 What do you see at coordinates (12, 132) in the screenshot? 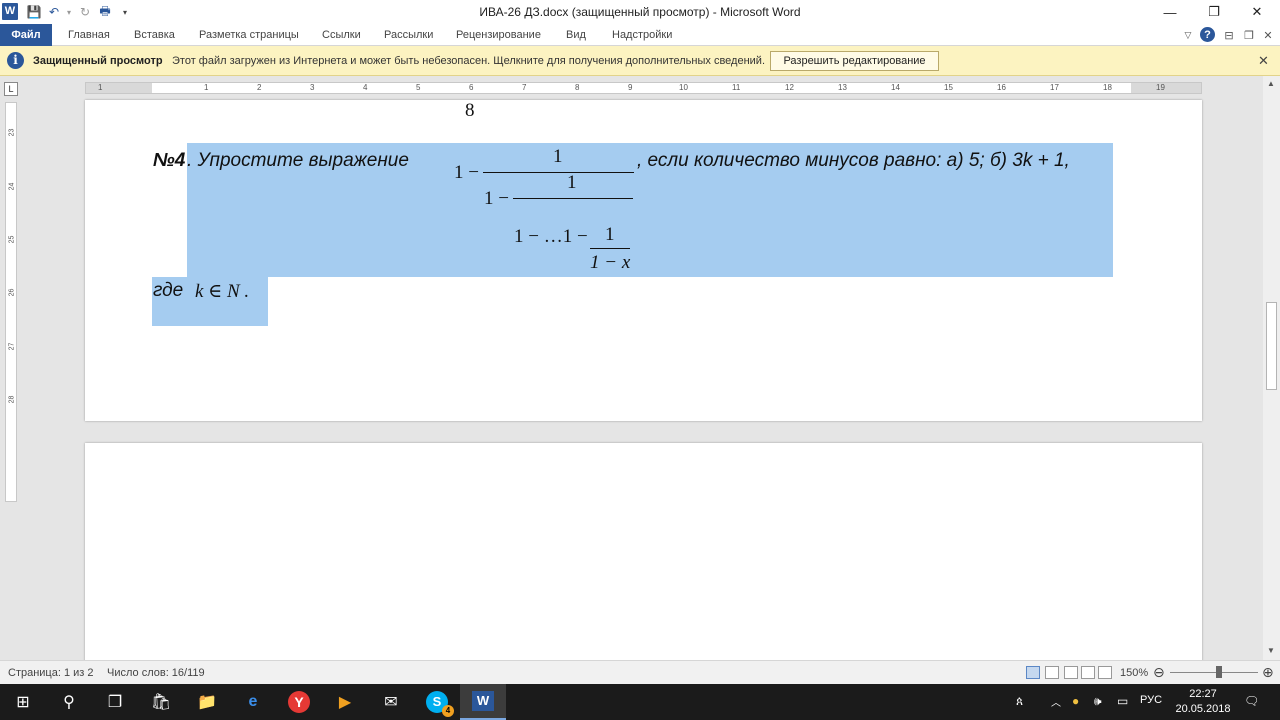
I see `vruler-tick: 23` at bounding box center [12, 132].